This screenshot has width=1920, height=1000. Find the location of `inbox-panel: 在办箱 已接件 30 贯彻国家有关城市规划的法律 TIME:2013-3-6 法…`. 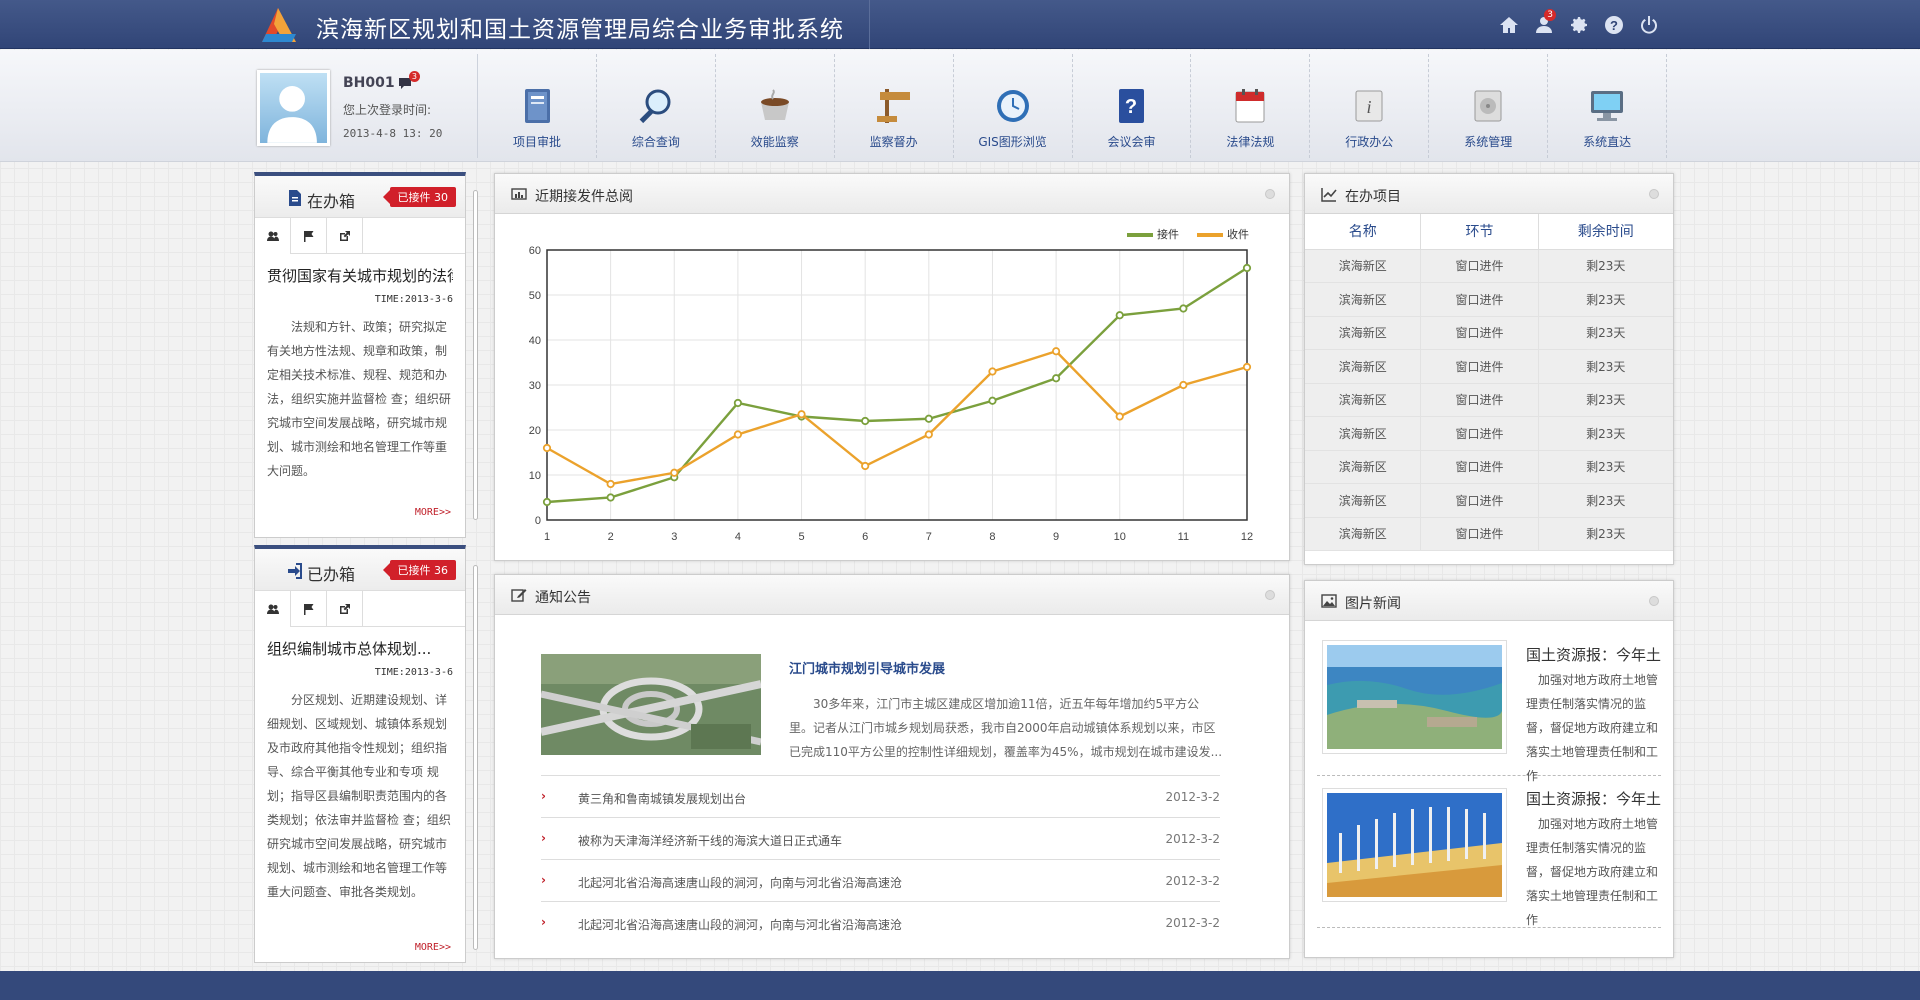

inbox-panel: 在办箱 已接件 30 贯彻国家有关城市规划的法律 TIME:2013-3-6 法… is located at coordinates (360, 355).